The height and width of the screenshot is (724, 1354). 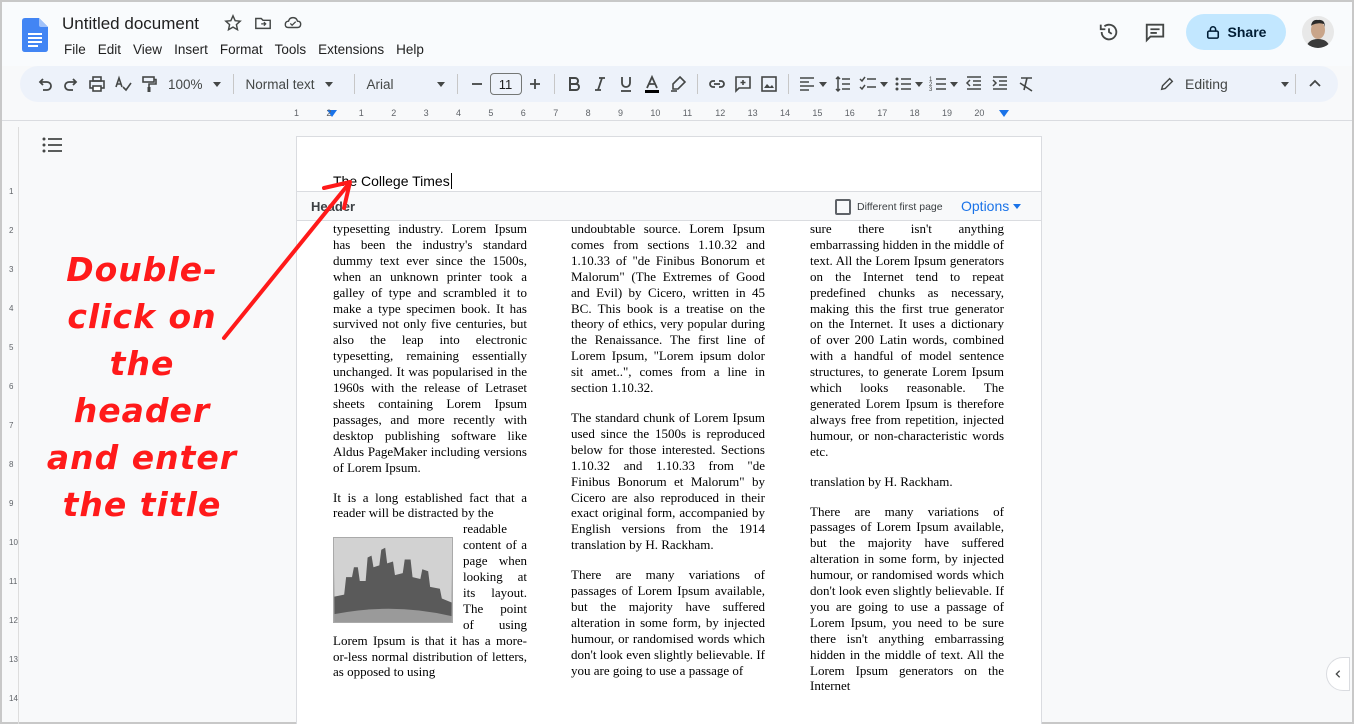 I want to click on underline-button, so click(x=626, y=84).